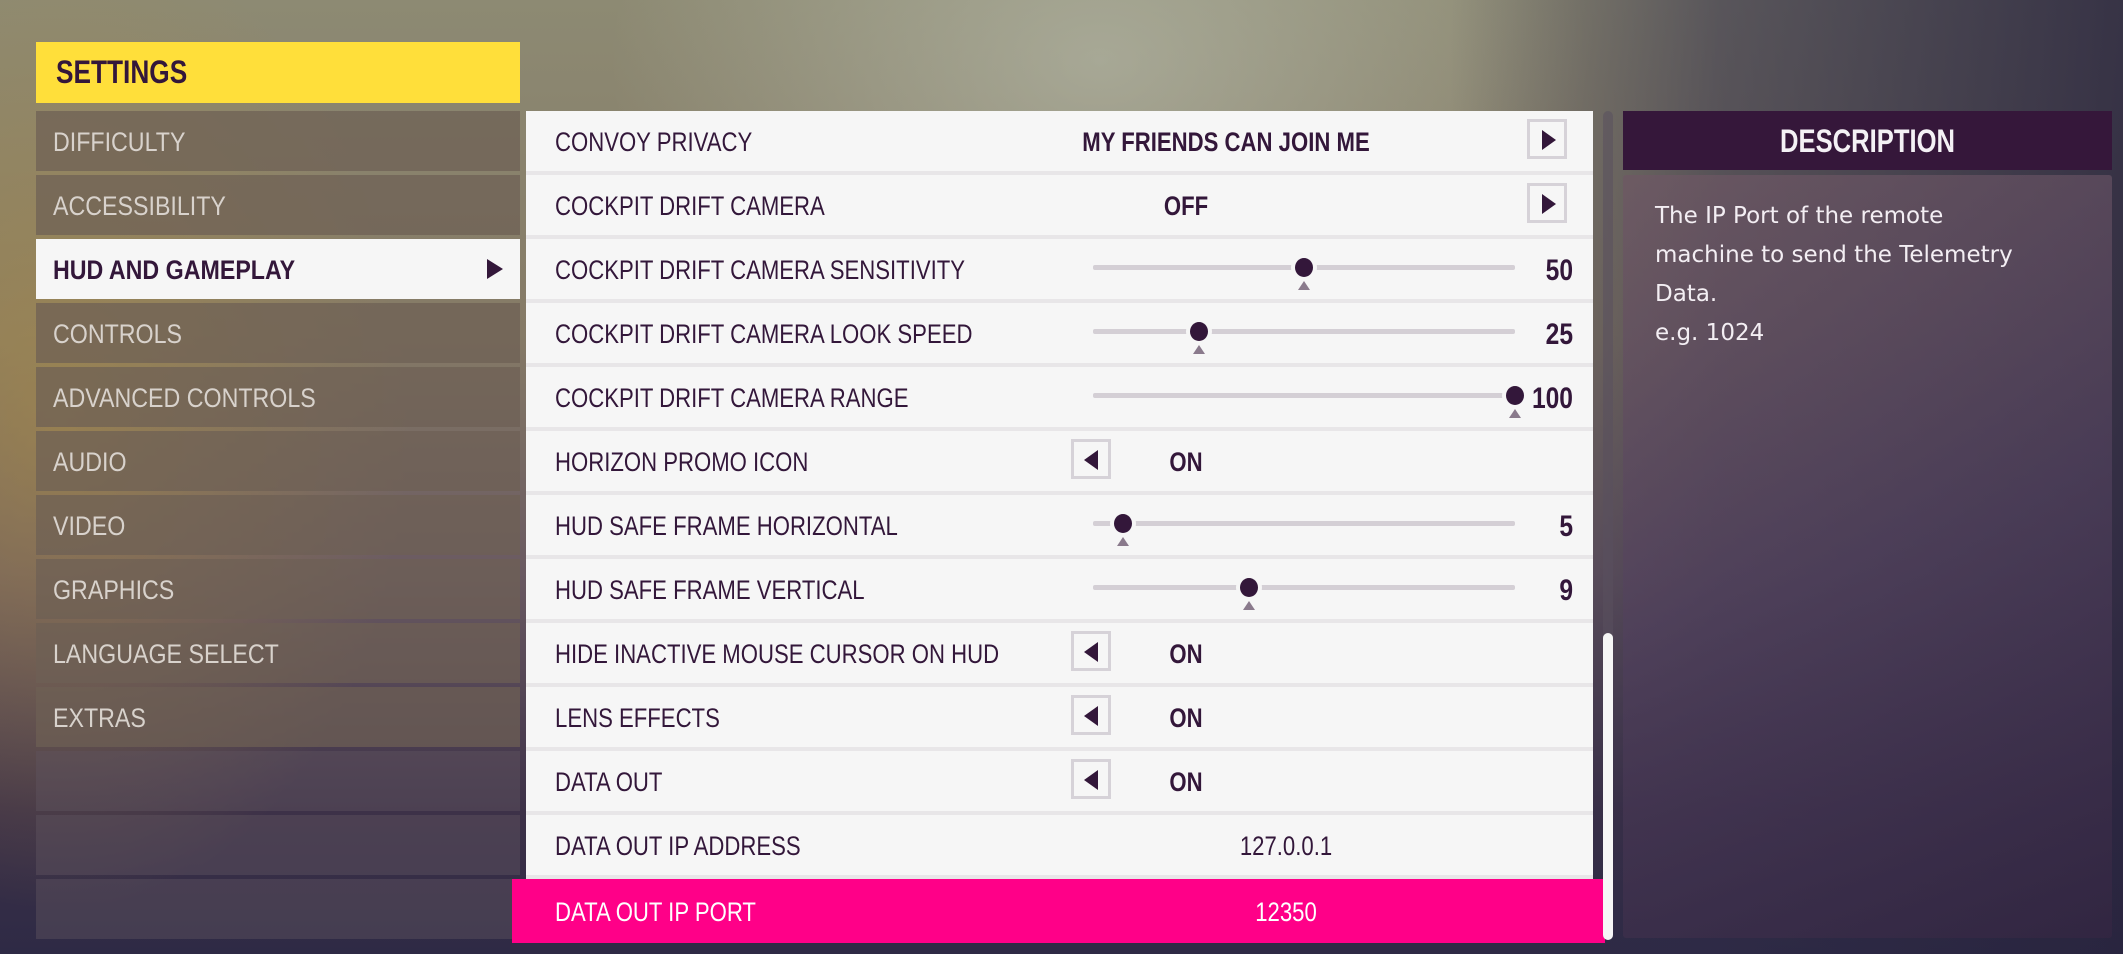  What do you see at coordinates (654, 142) in the screenshot?
I see `setting-label: CONVOY PRIVACY` at bounding box center [654, 142].